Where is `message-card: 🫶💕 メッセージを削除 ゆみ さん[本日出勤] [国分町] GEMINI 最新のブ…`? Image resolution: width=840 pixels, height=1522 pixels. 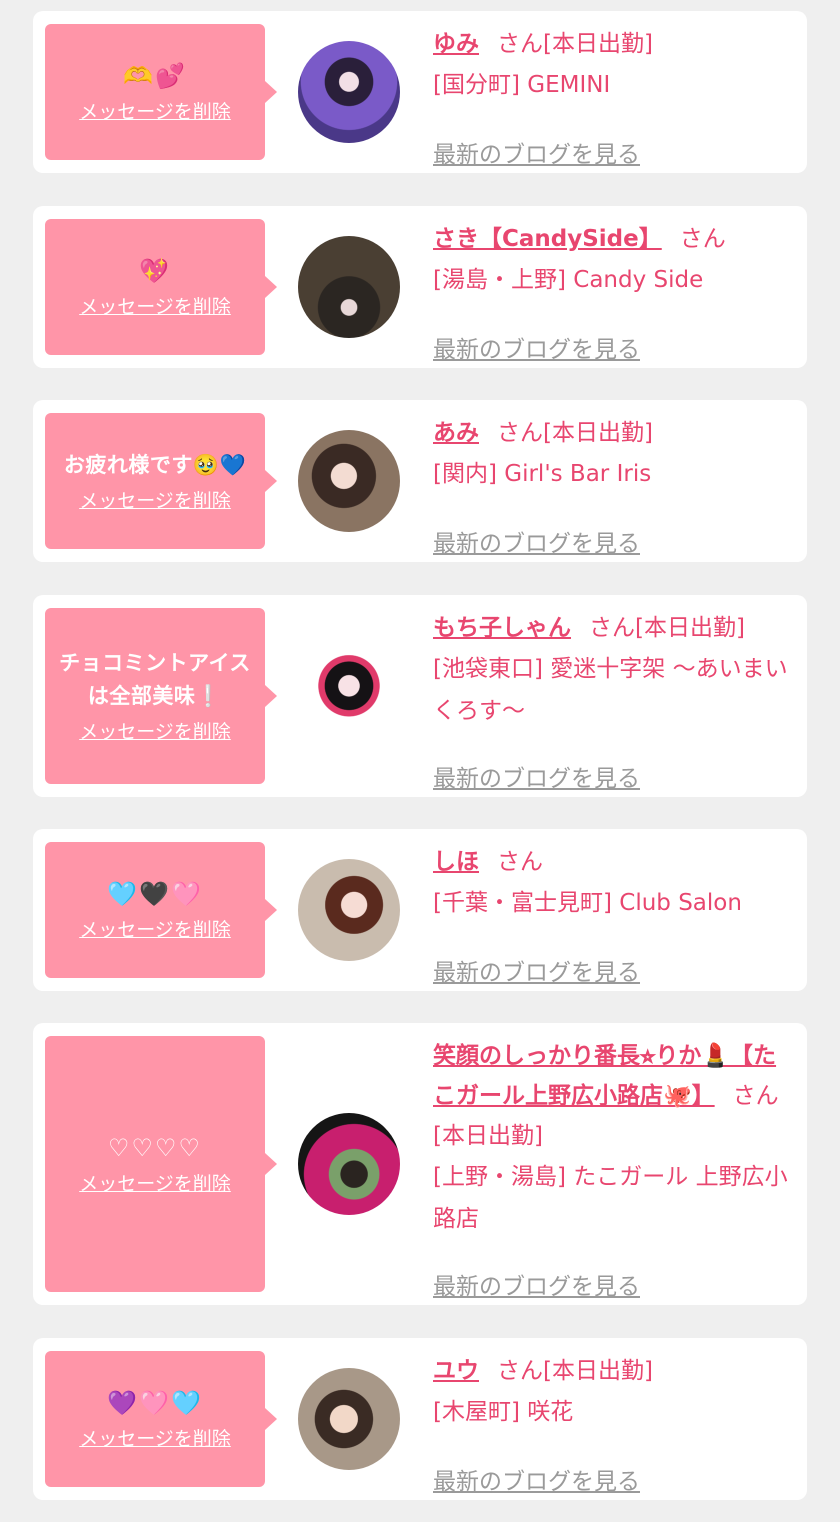 message-card: 🫶💕 メッセージを削除 ゆみ さん[本日出勤] [国分町] GEMINI 最新のブ… is located at coordinates (420, 92).